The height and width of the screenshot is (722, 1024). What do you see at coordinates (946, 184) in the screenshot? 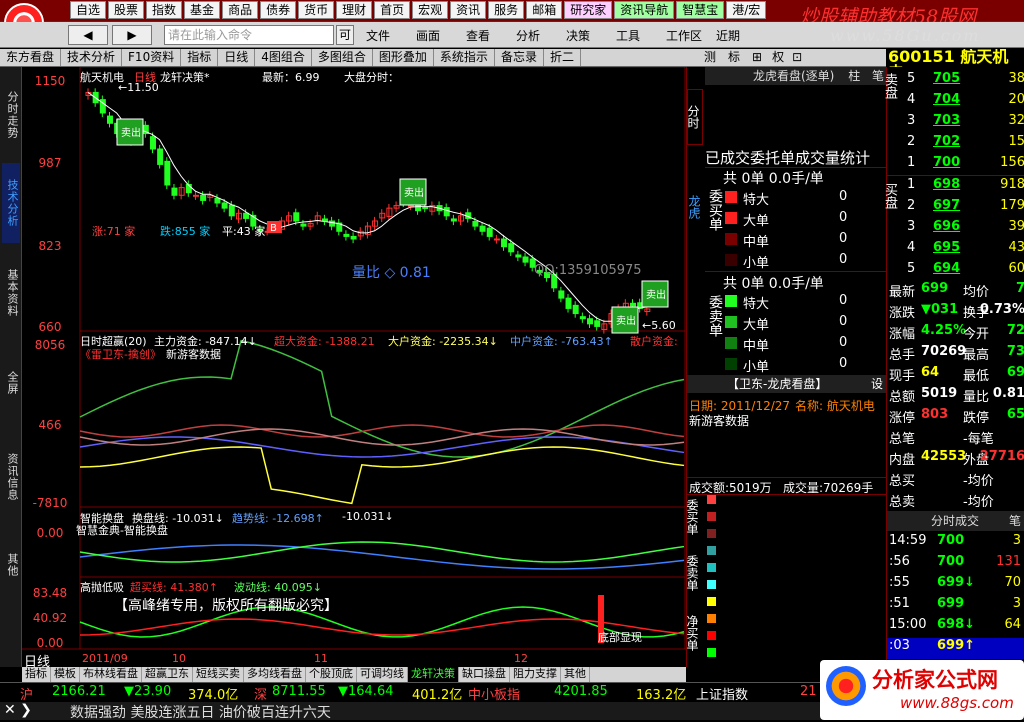
I see `bid-price: 698` at bounding box center [946, 184].